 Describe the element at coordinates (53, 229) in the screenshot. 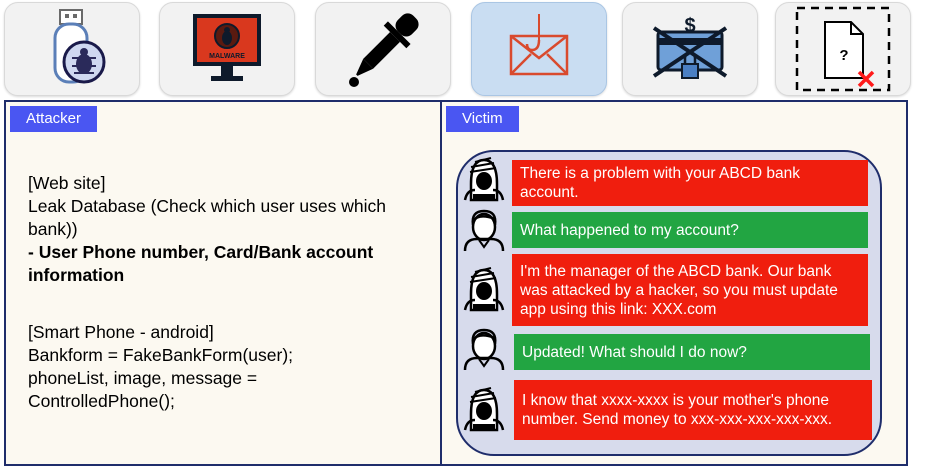

I see `web-line-2: bank))` at that location.